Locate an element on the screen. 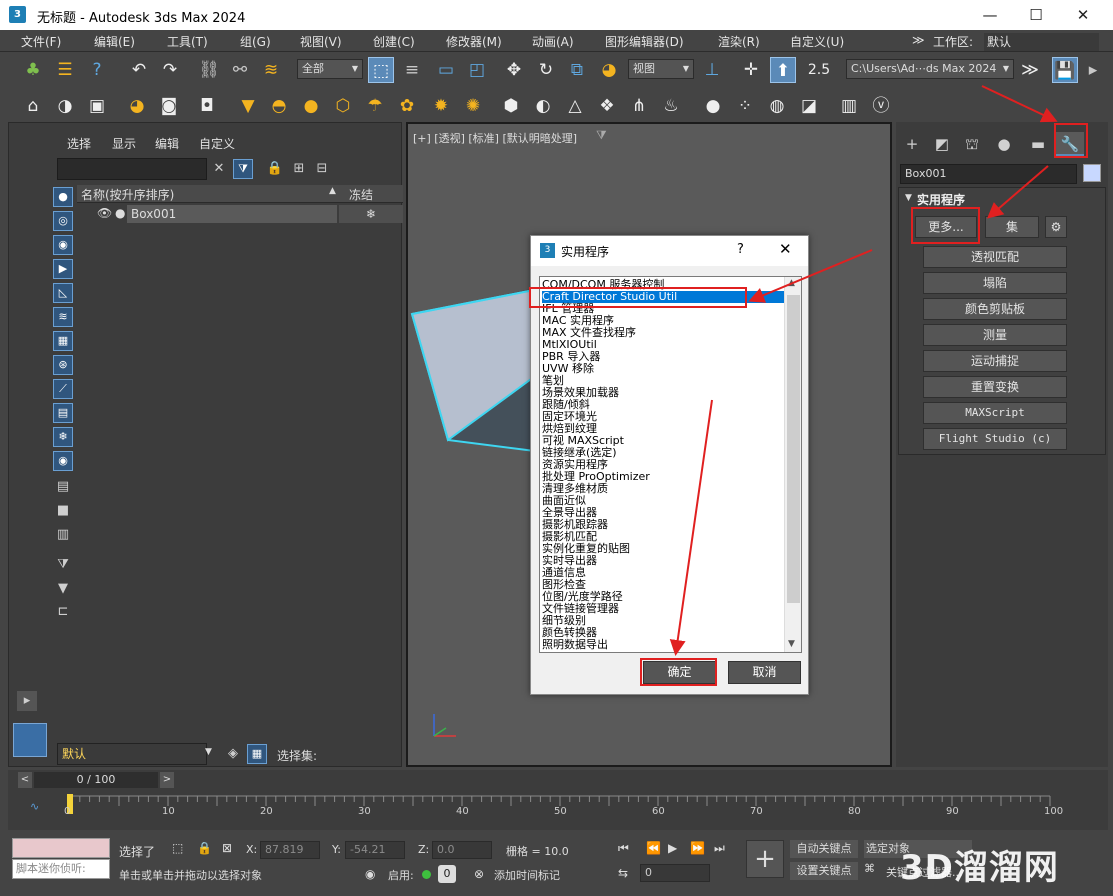  next-key-icon: ⏩ is located at coordinates (697, 848).